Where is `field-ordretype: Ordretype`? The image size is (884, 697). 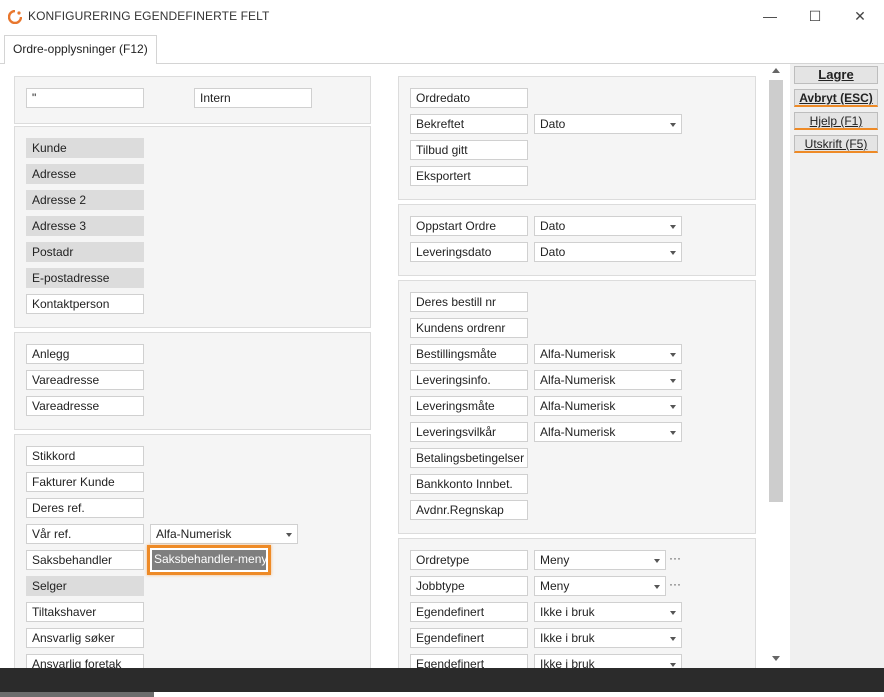 field-ordretype: Ordretype is located at coordinates (469, 560).